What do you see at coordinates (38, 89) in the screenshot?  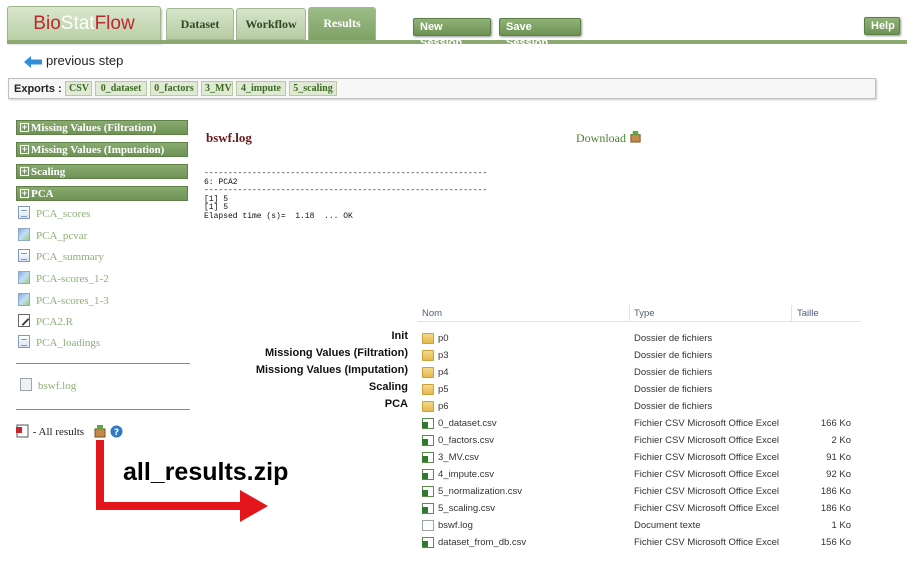 I see `exports-label: Exports :` at bounding box center [38, 89].